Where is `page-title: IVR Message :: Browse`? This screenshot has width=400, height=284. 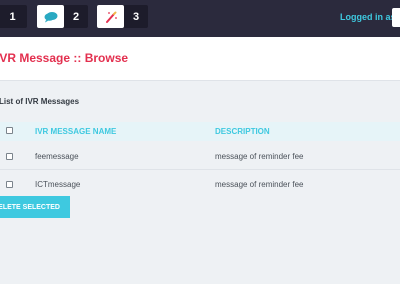 page-title: IVR Message :: Browse is located at coordinates (64, 58).